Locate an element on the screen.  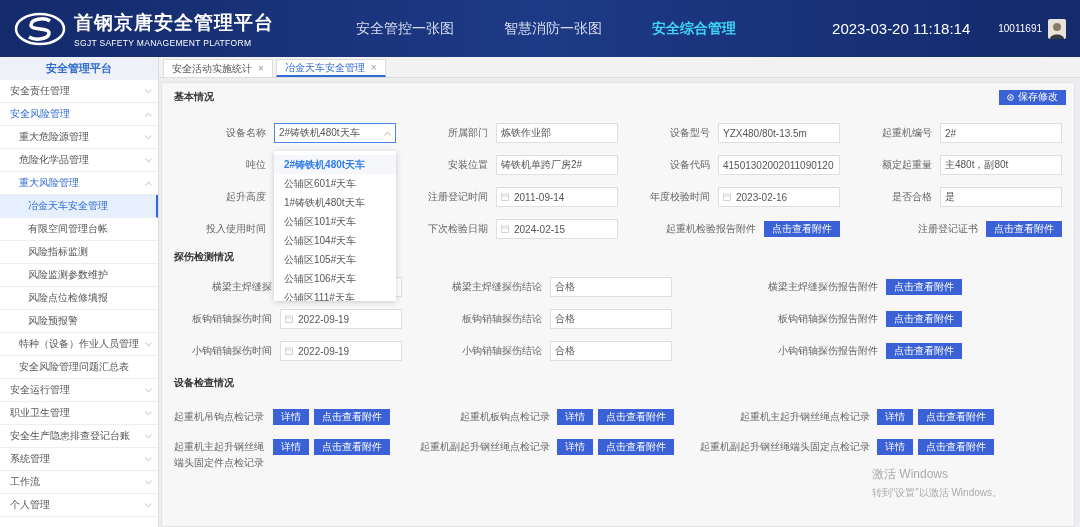
dropdown-option: 公辅区104#天车 is located at coordinates (335, 240).